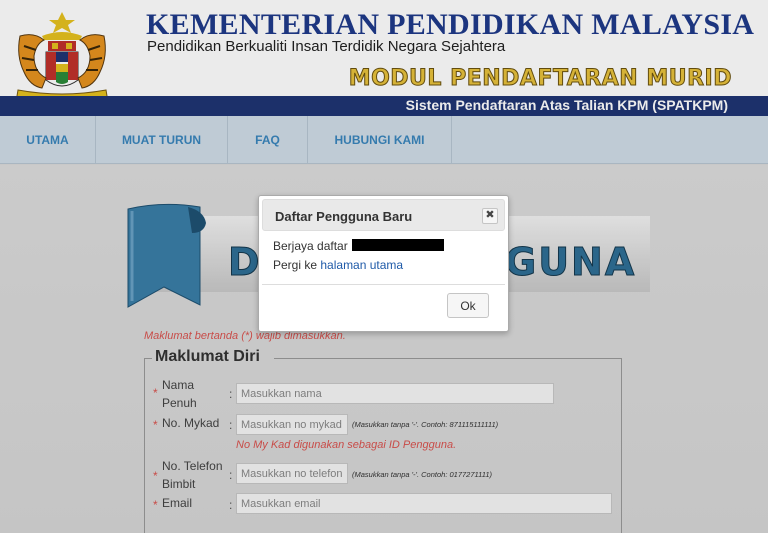 The width and height of the screenshot is (768, 533). I want to click on dialog-message: Berjaya daftar Pergi ke halaman utama, so click(358, 256).